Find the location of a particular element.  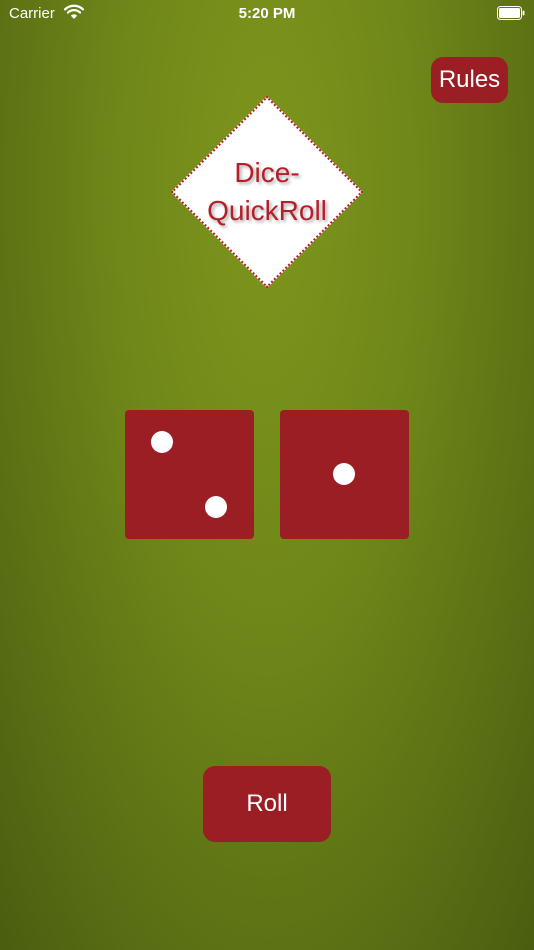

roll-button-label: Roll is located at coordinates (267, 803).